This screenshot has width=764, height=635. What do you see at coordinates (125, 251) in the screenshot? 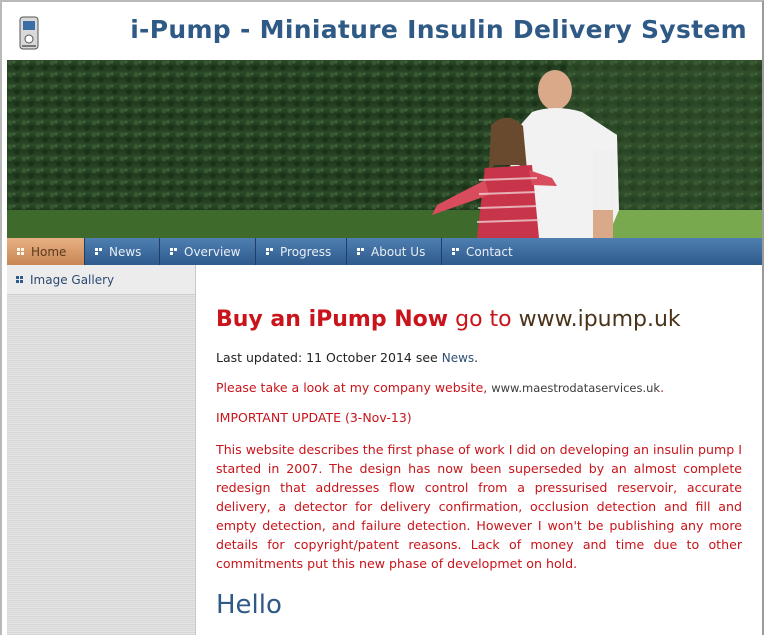
I see `nav-label: News` at bounding box center [125, 251].